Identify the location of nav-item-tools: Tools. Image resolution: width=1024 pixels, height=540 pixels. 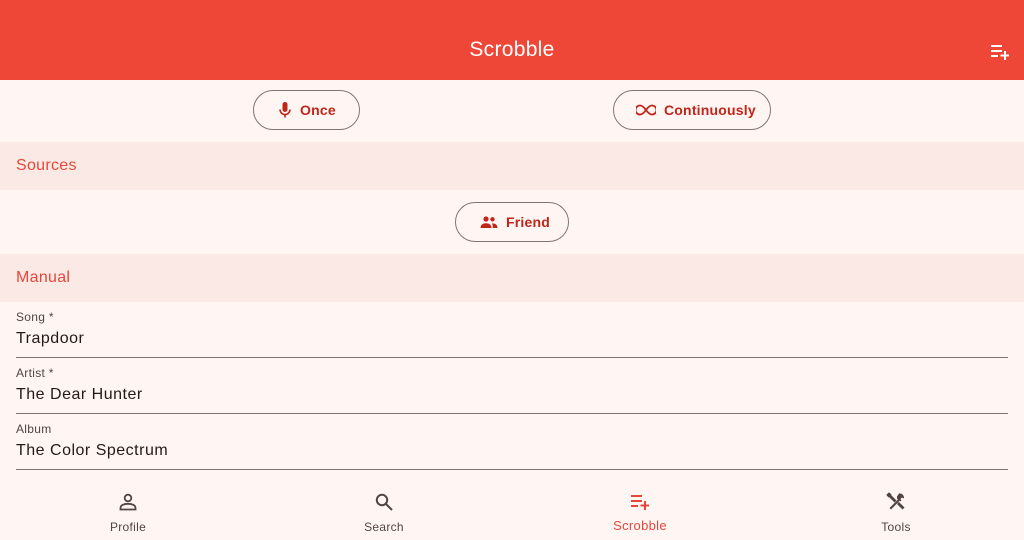
(896, 510).